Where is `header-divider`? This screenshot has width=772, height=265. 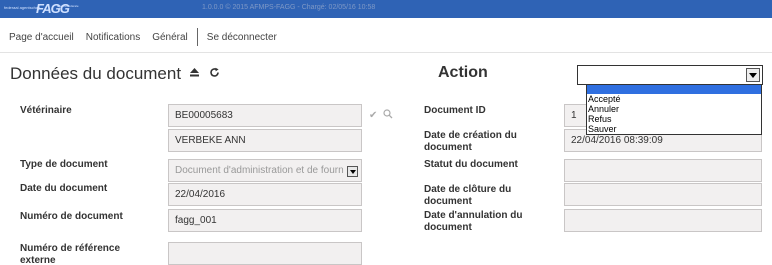 header-divider is located at coordinates (386, 52).